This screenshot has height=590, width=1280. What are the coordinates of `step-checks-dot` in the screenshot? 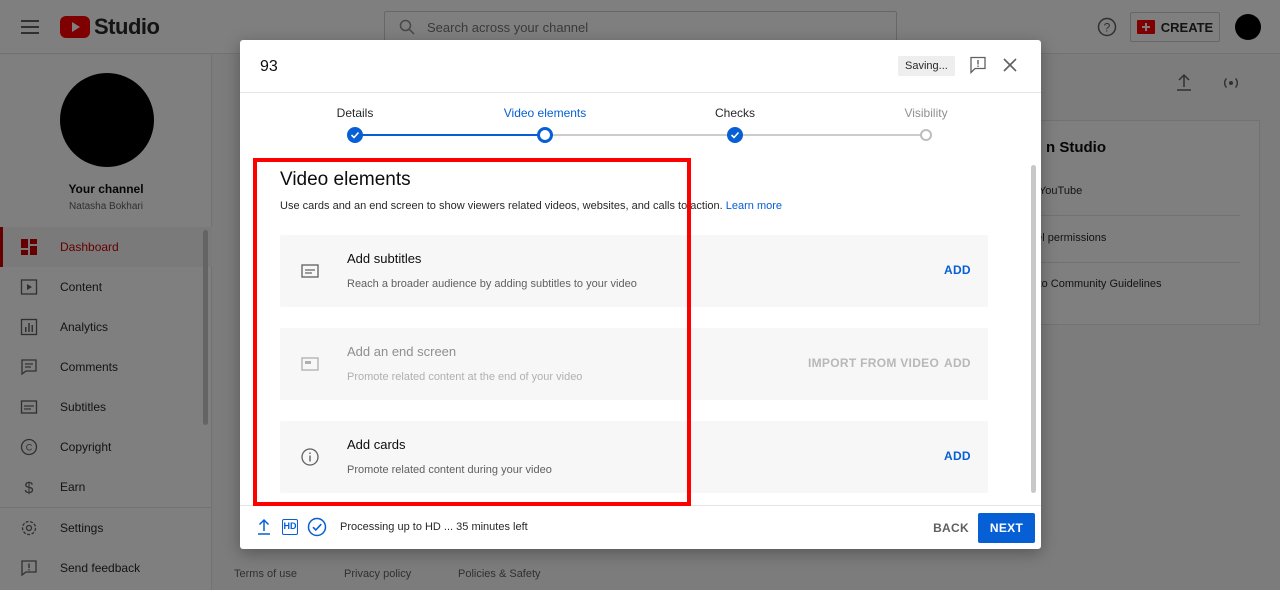 It's located at (735, 135).